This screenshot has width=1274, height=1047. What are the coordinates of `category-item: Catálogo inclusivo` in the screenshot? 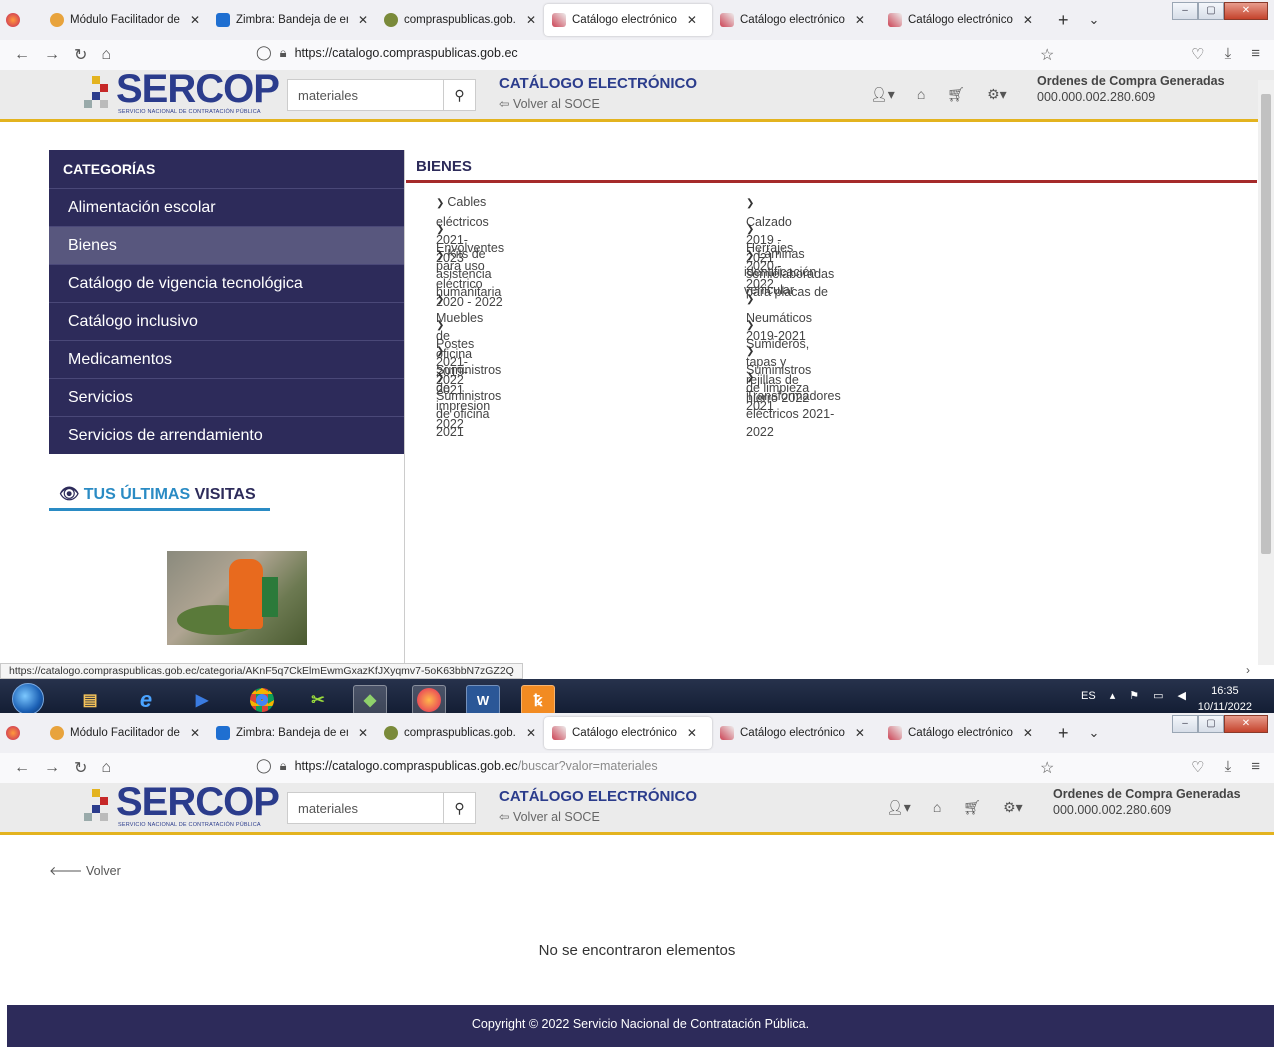 It's located at (227, 321).